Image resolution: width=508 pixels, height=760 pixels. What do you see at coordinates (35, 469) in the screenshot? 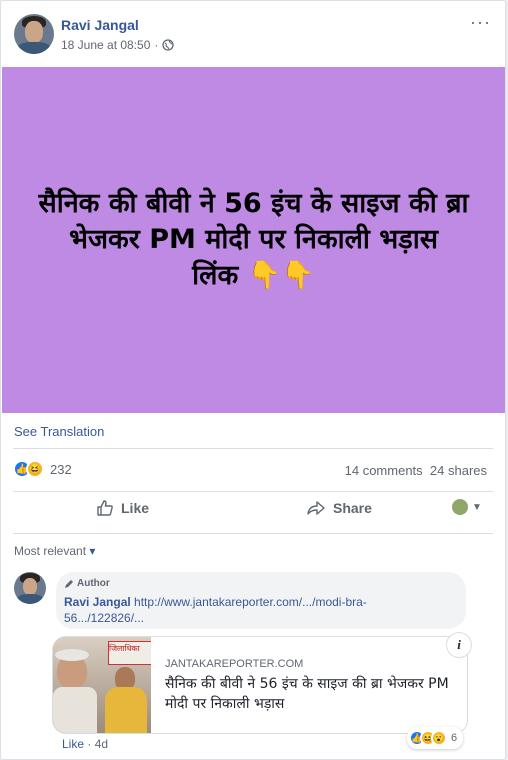
I see `haha-reaction-icon: 😆` at bounding box center [35, 469].